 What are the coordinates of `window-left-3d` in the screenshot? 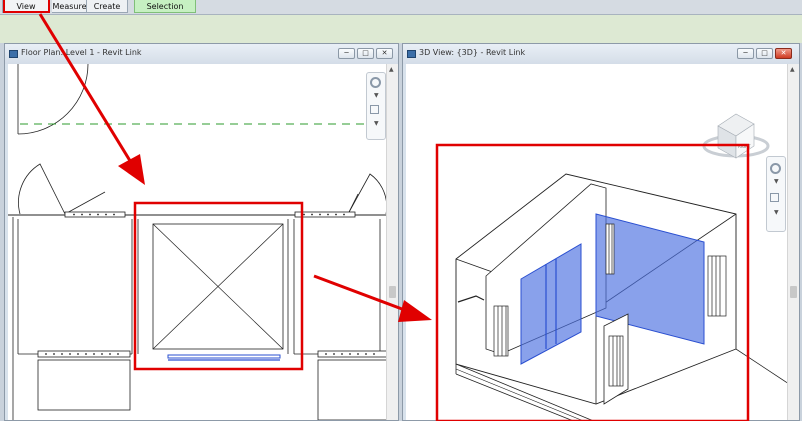 It's located at (501, 331).